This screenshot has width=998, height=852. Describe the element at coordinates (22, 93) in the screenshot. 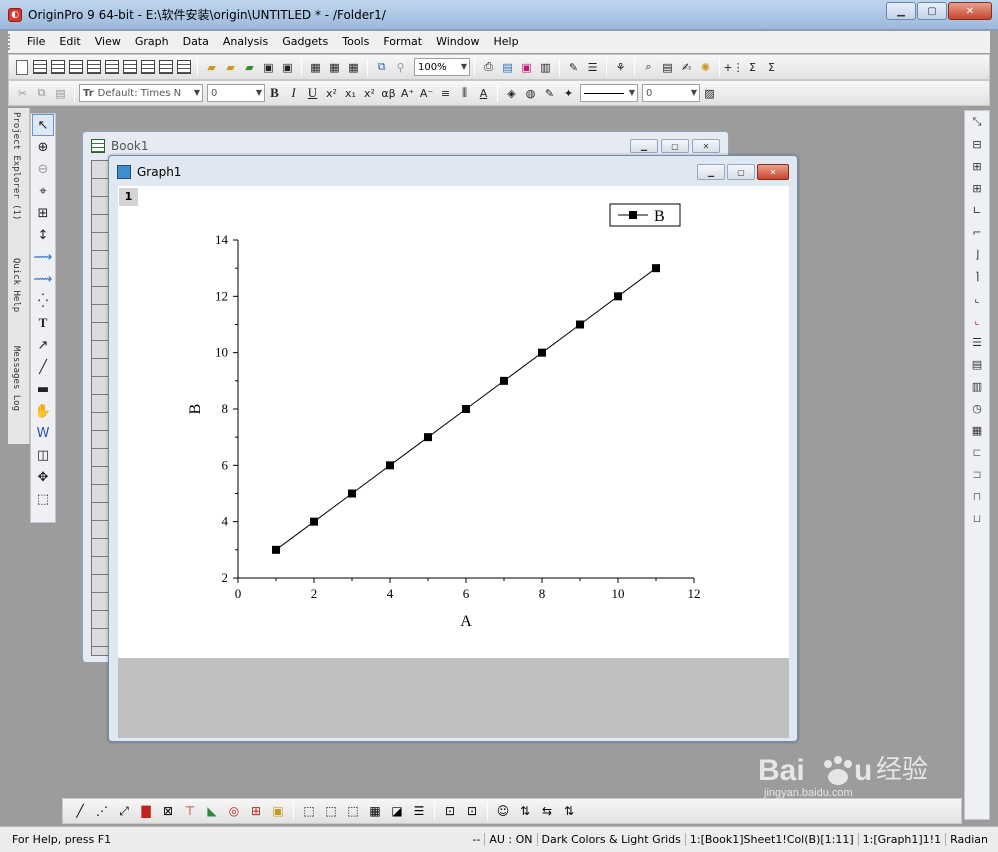

I see `cut-icon: ✂` at that location.